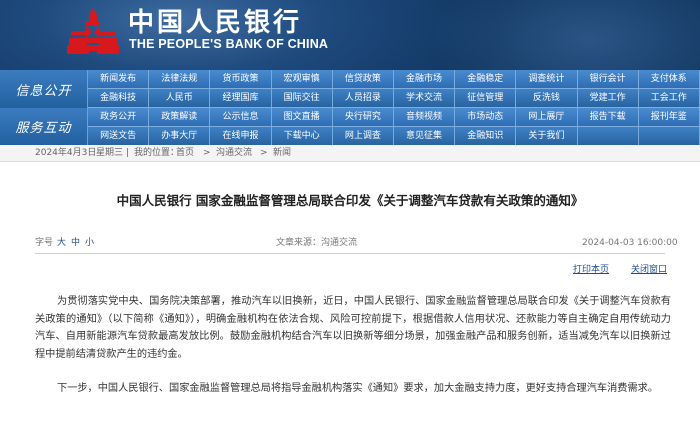 The image size is (700, 431). I want to click on source-value: 沟通交流, so click(339, 243).